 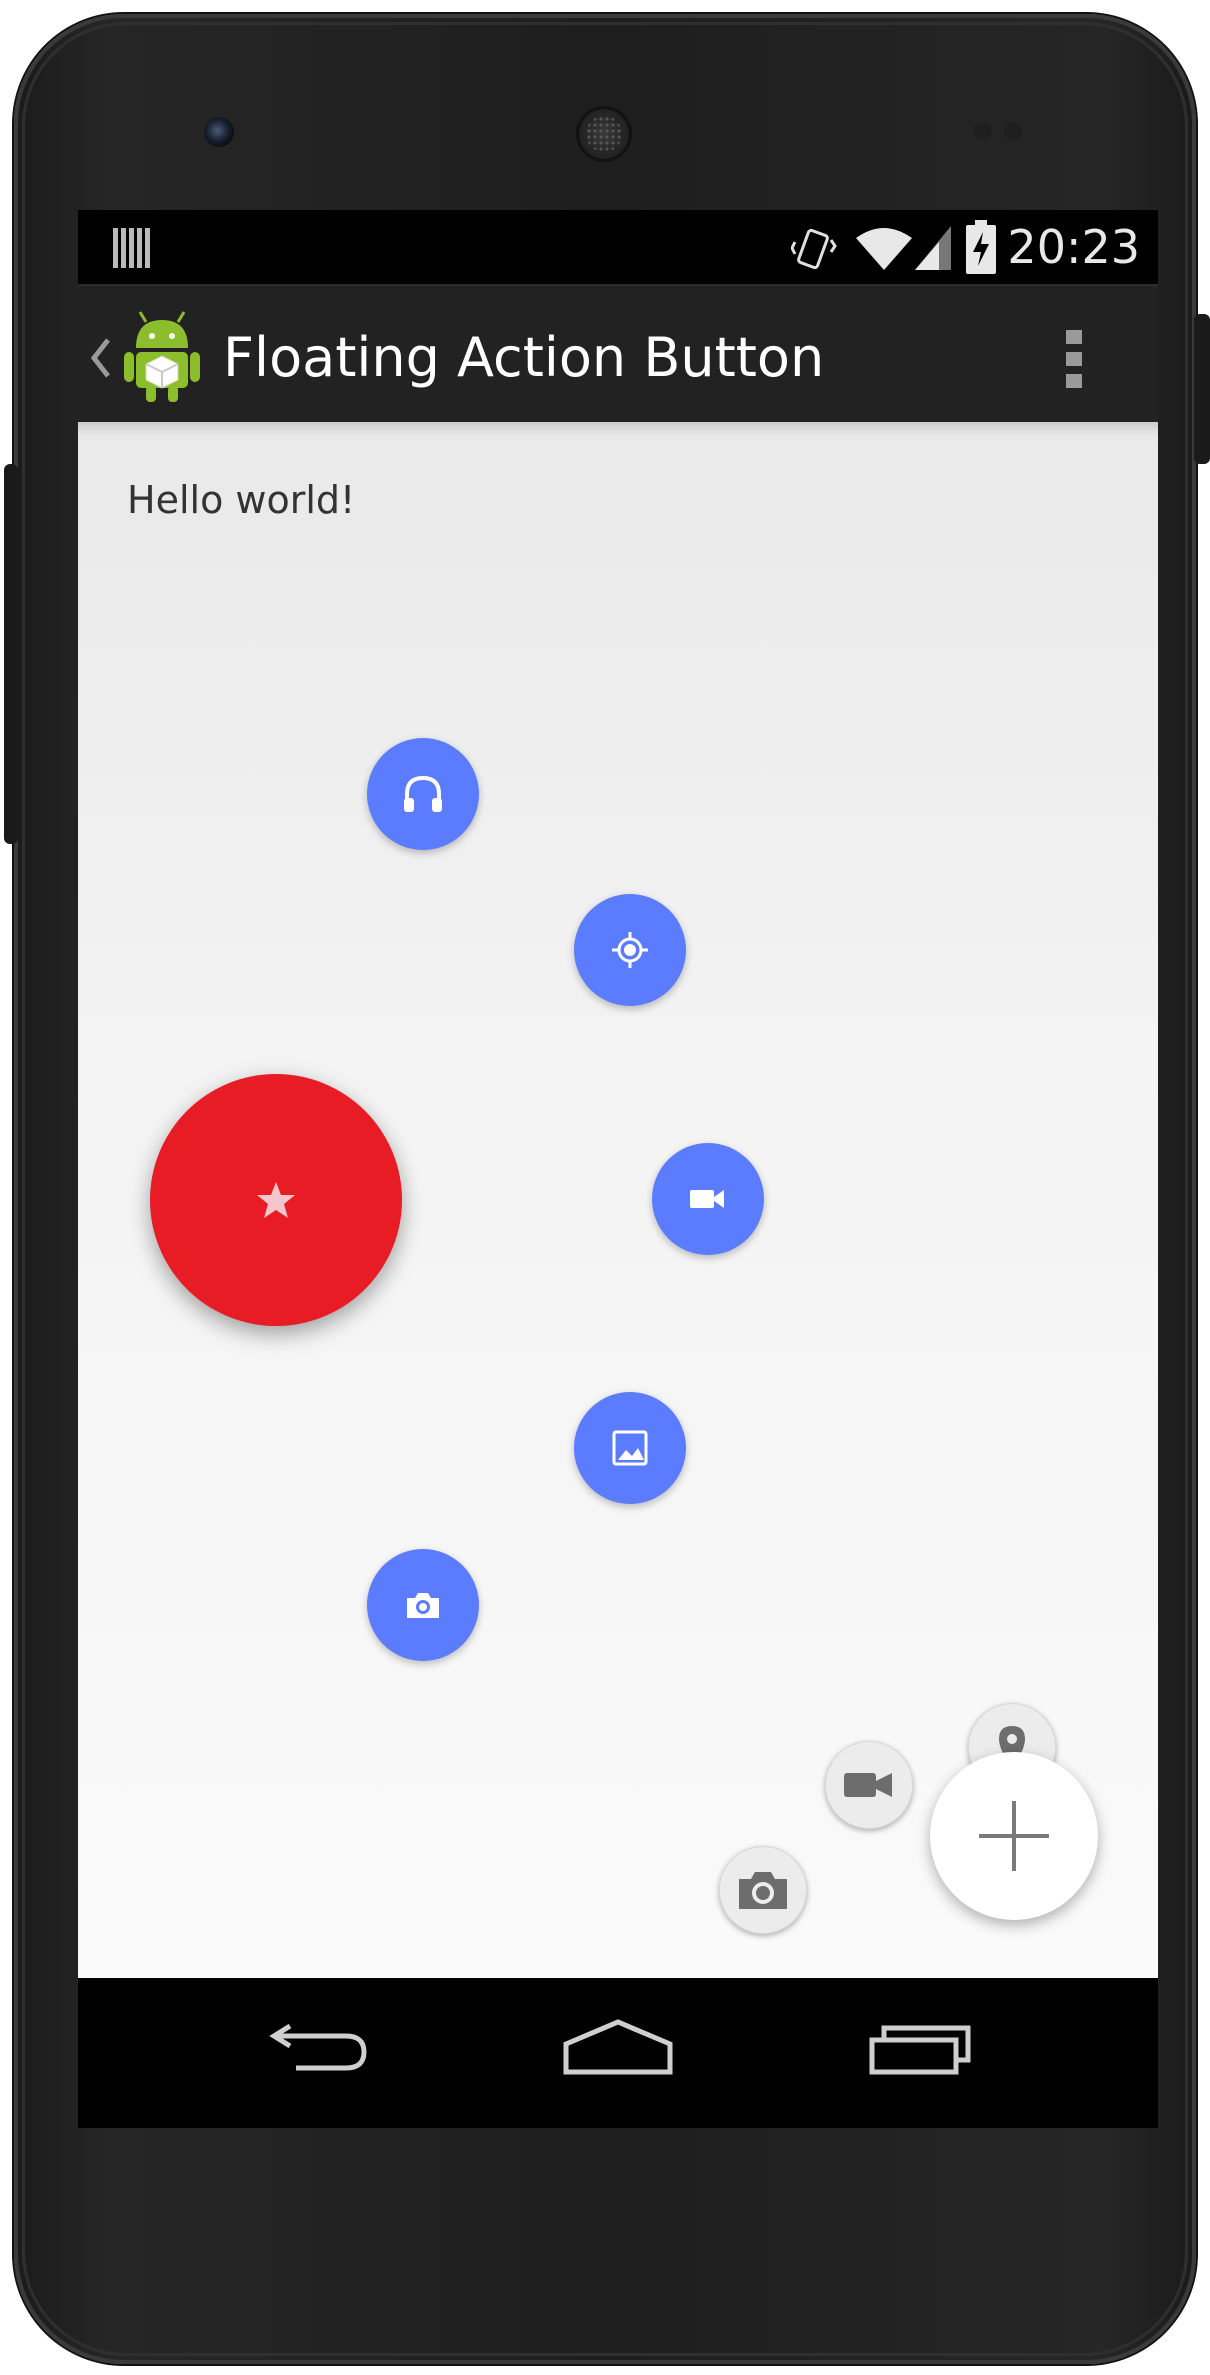 What do you see at coordinates (884, 249) in the screenshot?
I see `wifi-icon` at bounding box center [884, 249].